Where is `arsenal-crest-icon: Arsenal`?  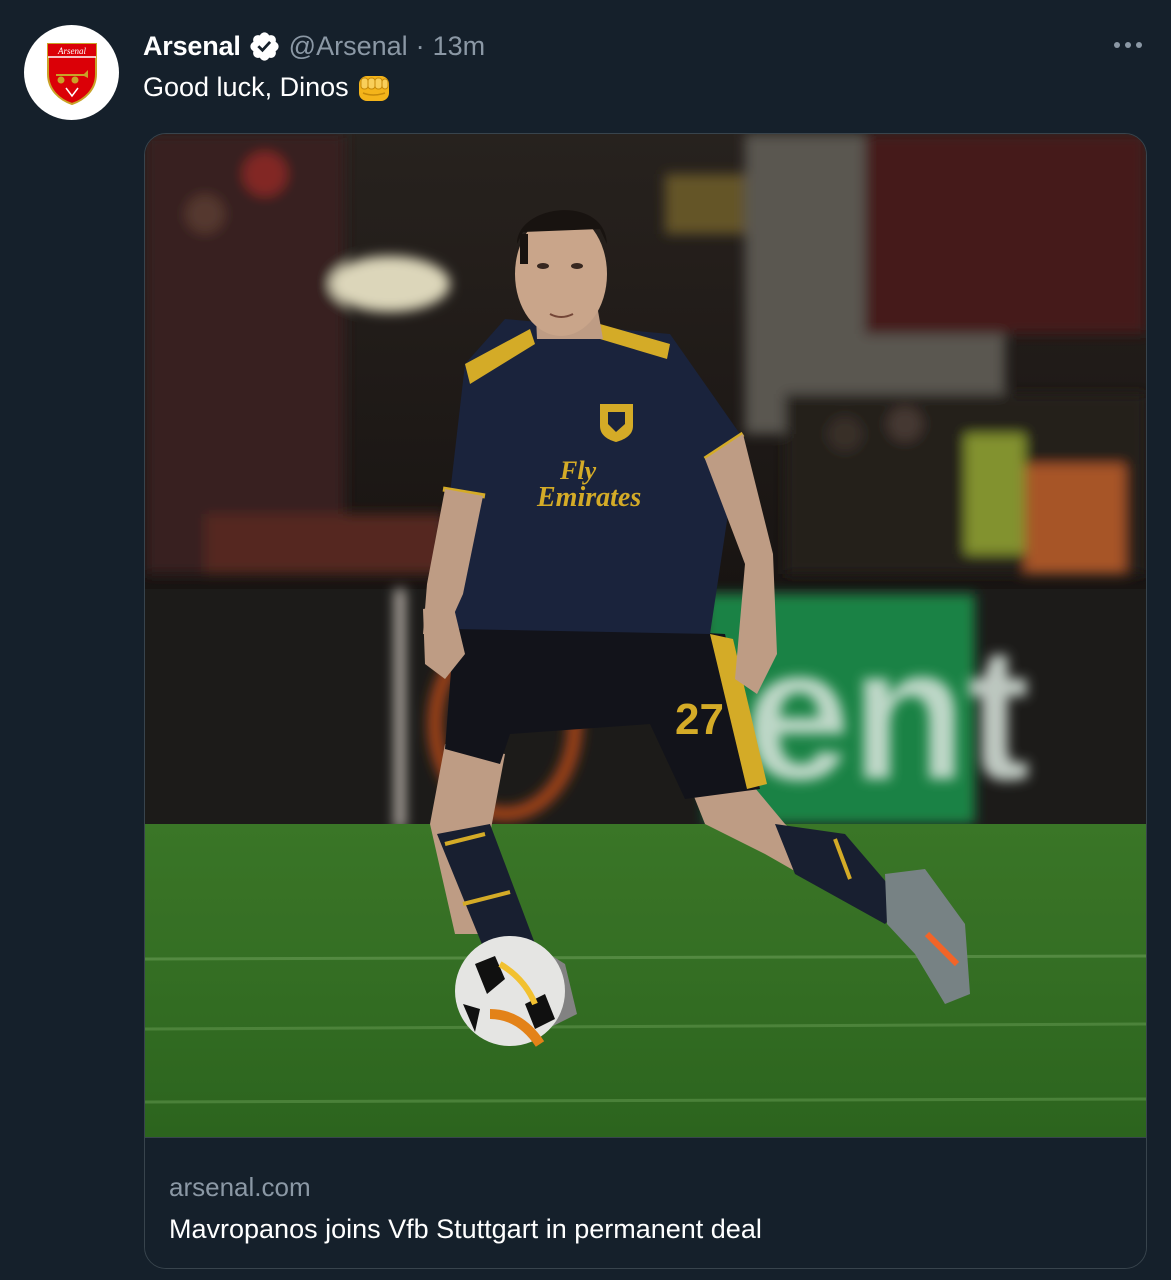
arsenal-crest-icon: Arsenal is located at coordinates (71, 73).